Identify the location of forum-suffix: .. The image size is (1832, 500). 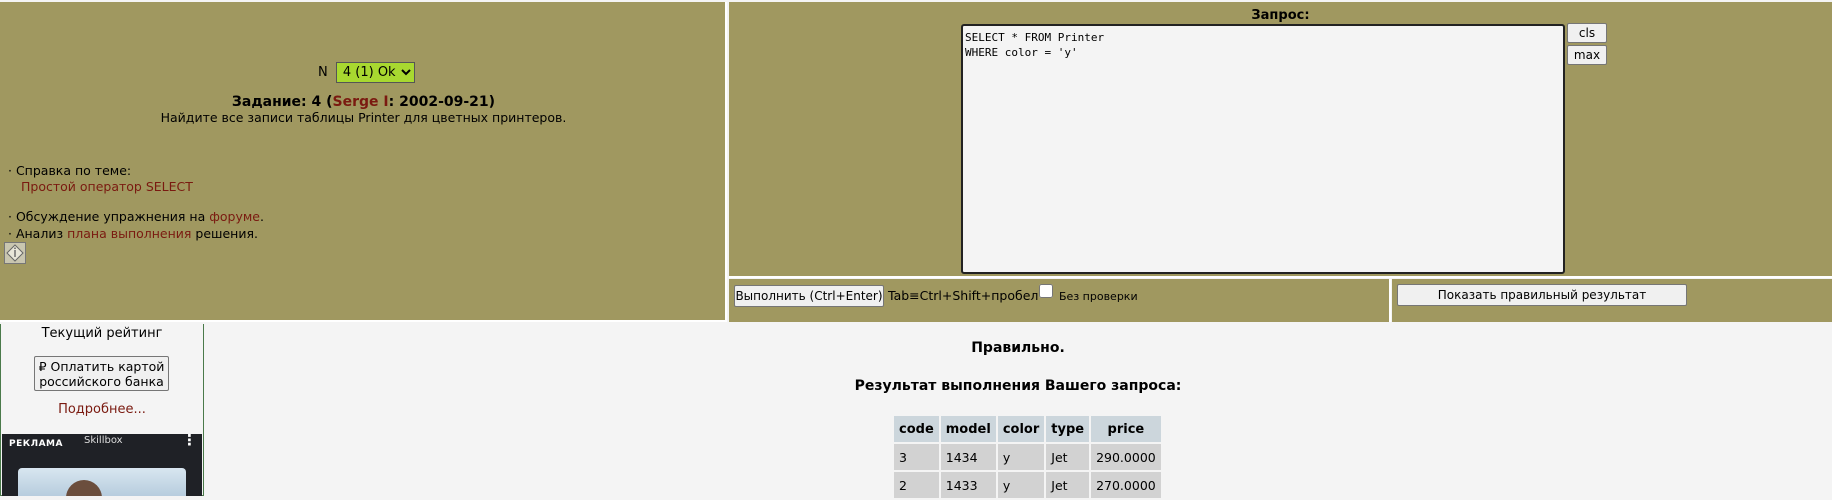
(262, 216).